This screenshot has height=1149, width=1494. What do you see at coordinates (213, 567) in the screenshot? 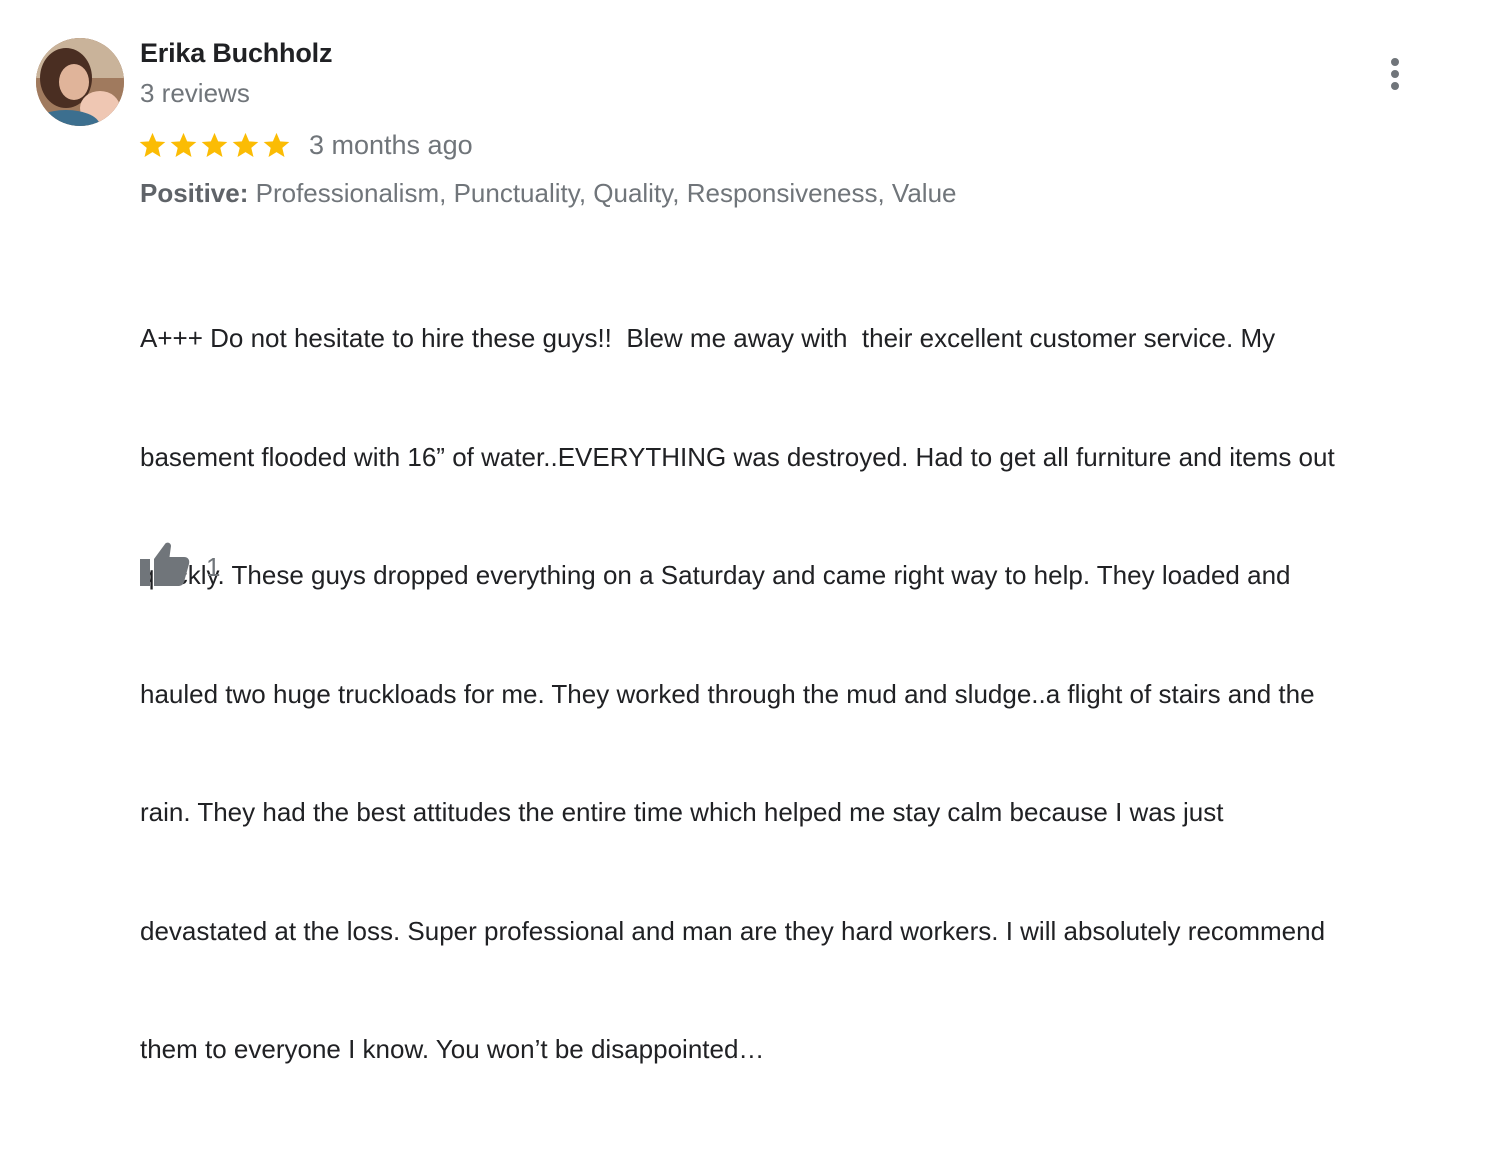
I see `like-count: 1` at bounding box center [213, 567].